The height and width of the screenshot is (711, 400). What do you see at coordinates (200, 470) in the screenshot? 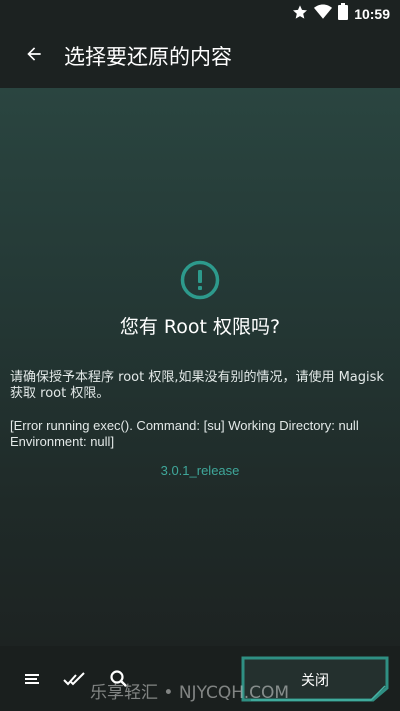
I see `version-text: 3.0.1_release` at bounding box center [200, 470].